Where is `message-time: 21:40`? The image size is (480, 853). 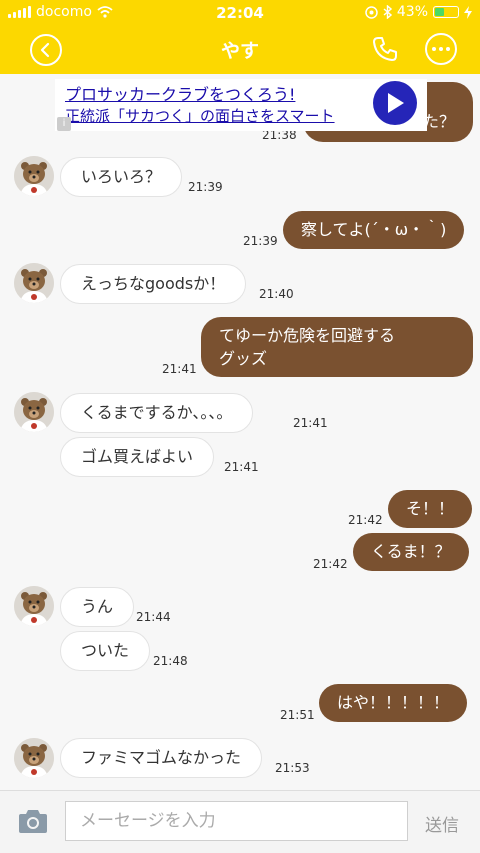
message-time: 21:40 is located at coordinates (276, 294).